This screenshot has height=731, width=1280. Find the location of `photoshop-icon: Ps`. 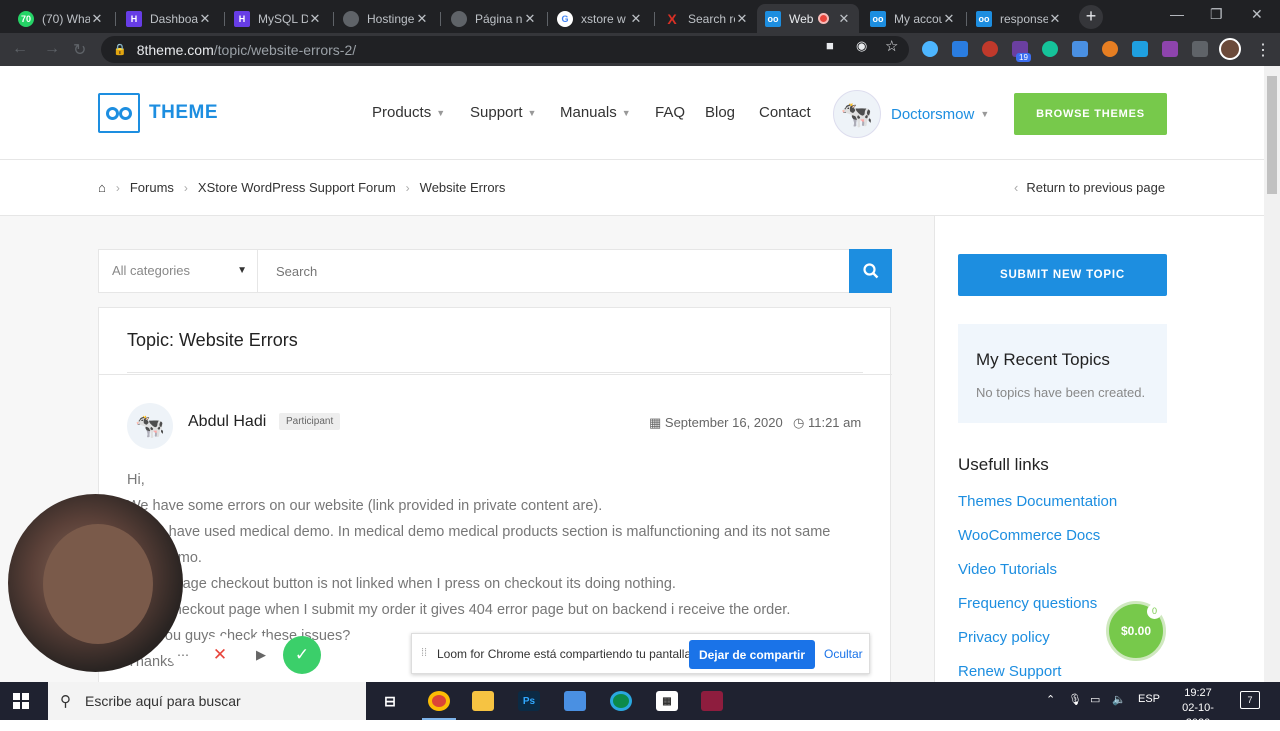

photoshop-icon: Ps is located at coordinates (529, 701).